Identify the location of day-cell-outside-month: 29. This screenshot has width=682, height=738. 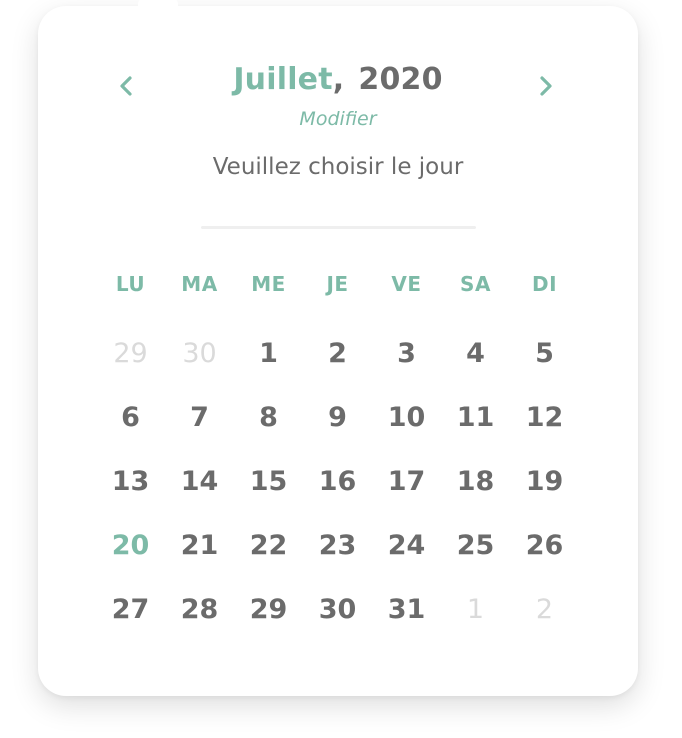
(130, 353).